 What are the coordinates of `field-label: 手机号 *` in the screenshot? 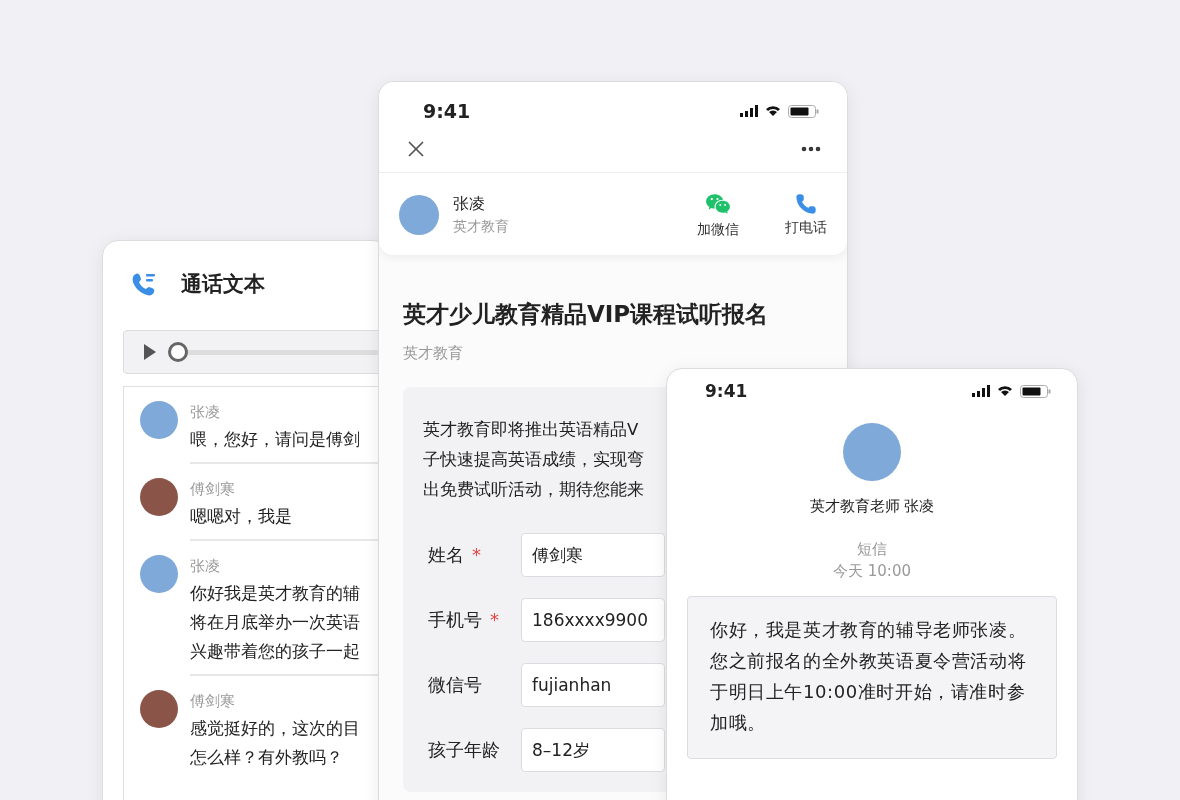 It's located at (463, 620).